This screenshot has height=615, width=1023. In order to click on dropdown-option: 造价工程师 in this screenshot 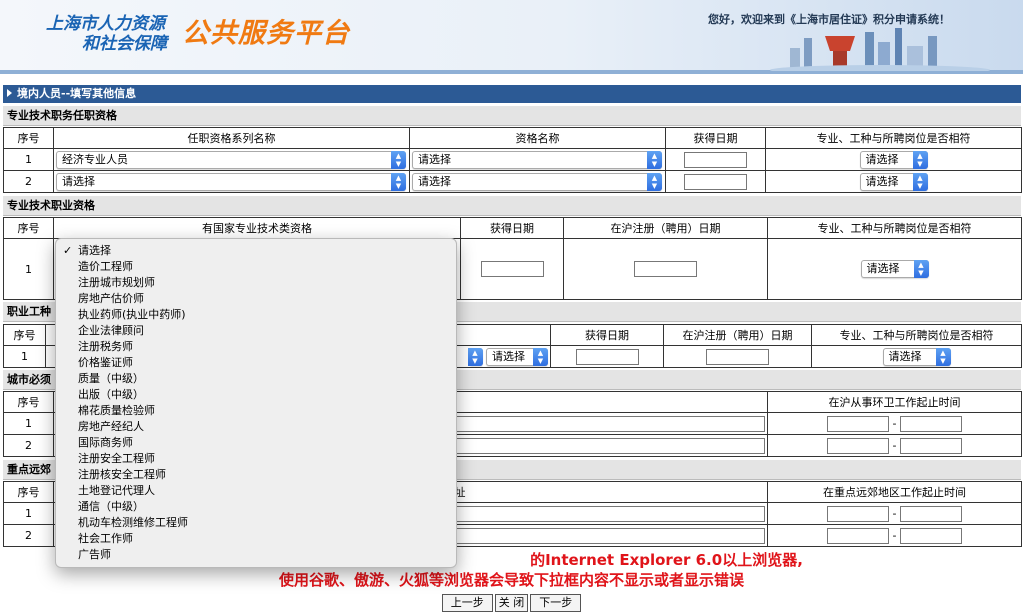, I will do `click(256, 267)`.